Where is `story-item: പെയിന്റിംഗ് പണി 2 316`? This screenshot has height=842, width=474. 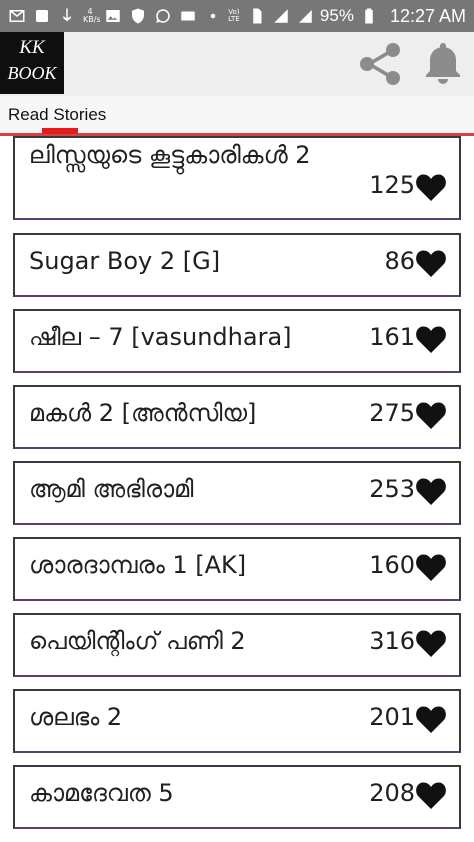 story-item: പെയിന്റിംഗ് പണി 2 316 is located at coordinates (237, 645).